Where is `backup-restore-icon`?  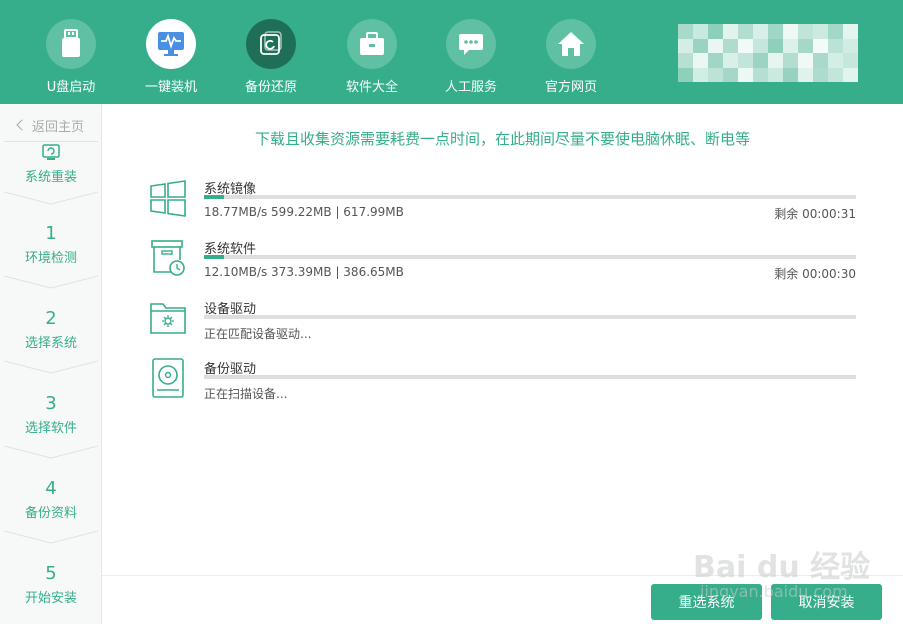
backup-restore-icon is located at coordinates (271, 44).